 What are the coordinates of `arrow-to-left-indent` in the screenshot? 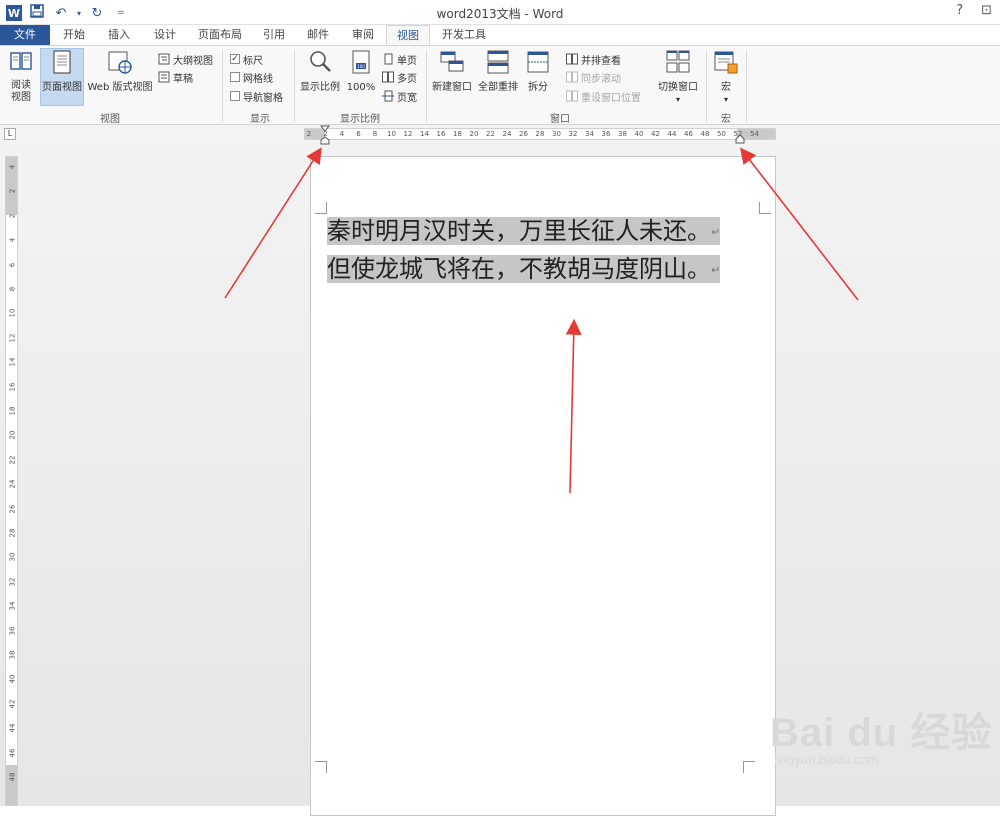 It's located at (273, 223).